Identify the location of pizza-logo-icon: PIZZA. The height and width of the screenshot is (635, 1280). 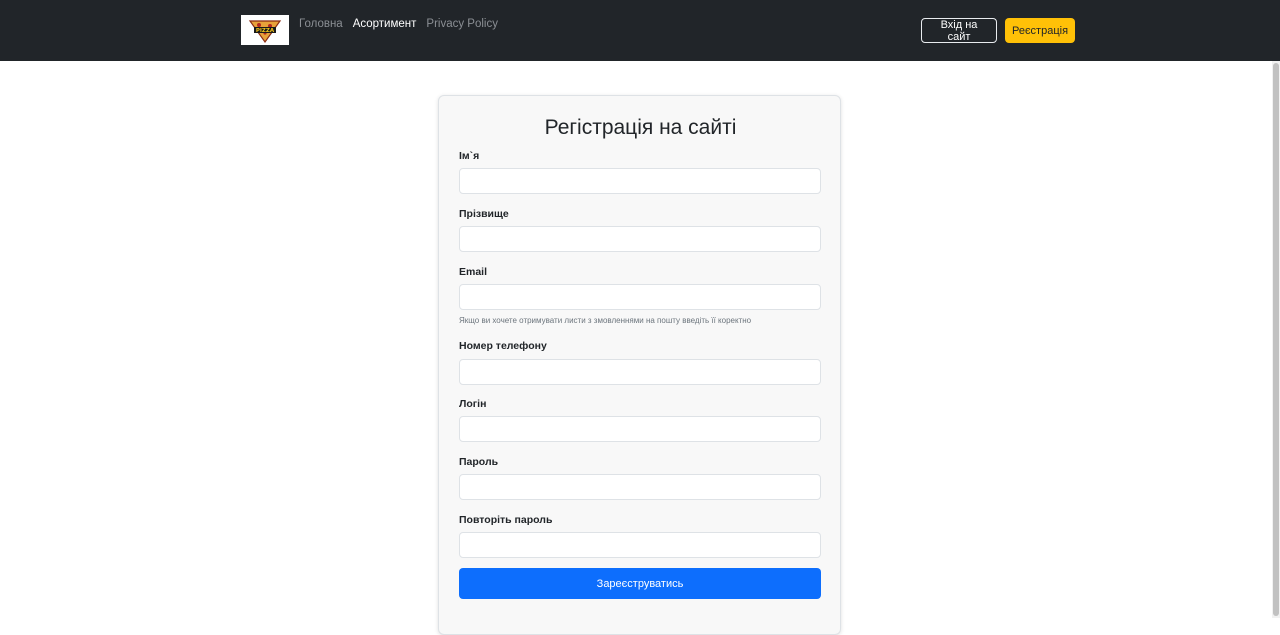
(265, 30).